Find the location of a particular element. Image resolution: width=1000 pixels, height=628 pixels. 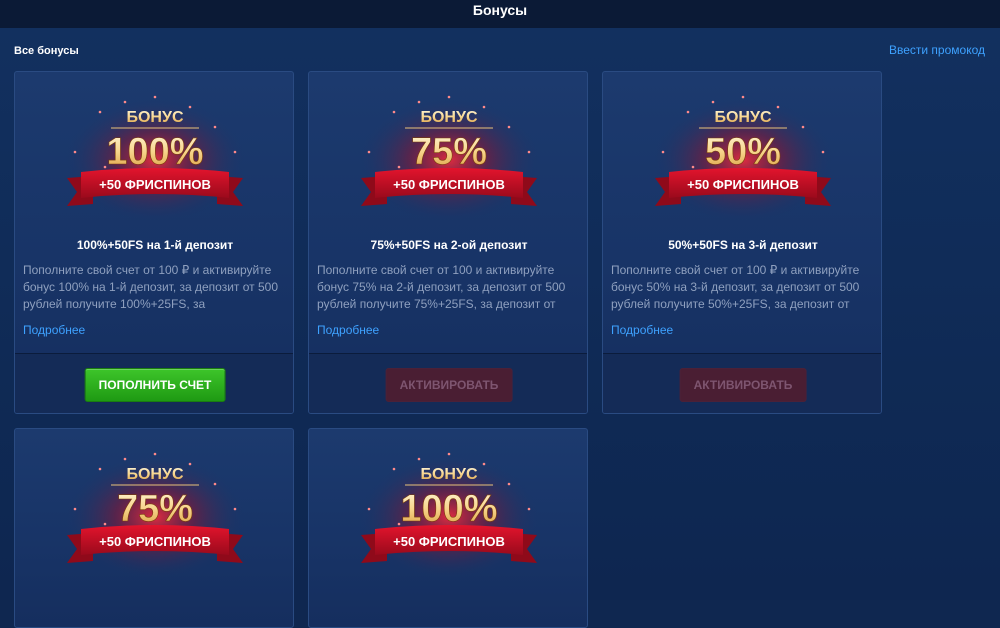

deposit-button: ПОПОЛНИТЬ СЧЕТ is located at coordinates (155, 385).